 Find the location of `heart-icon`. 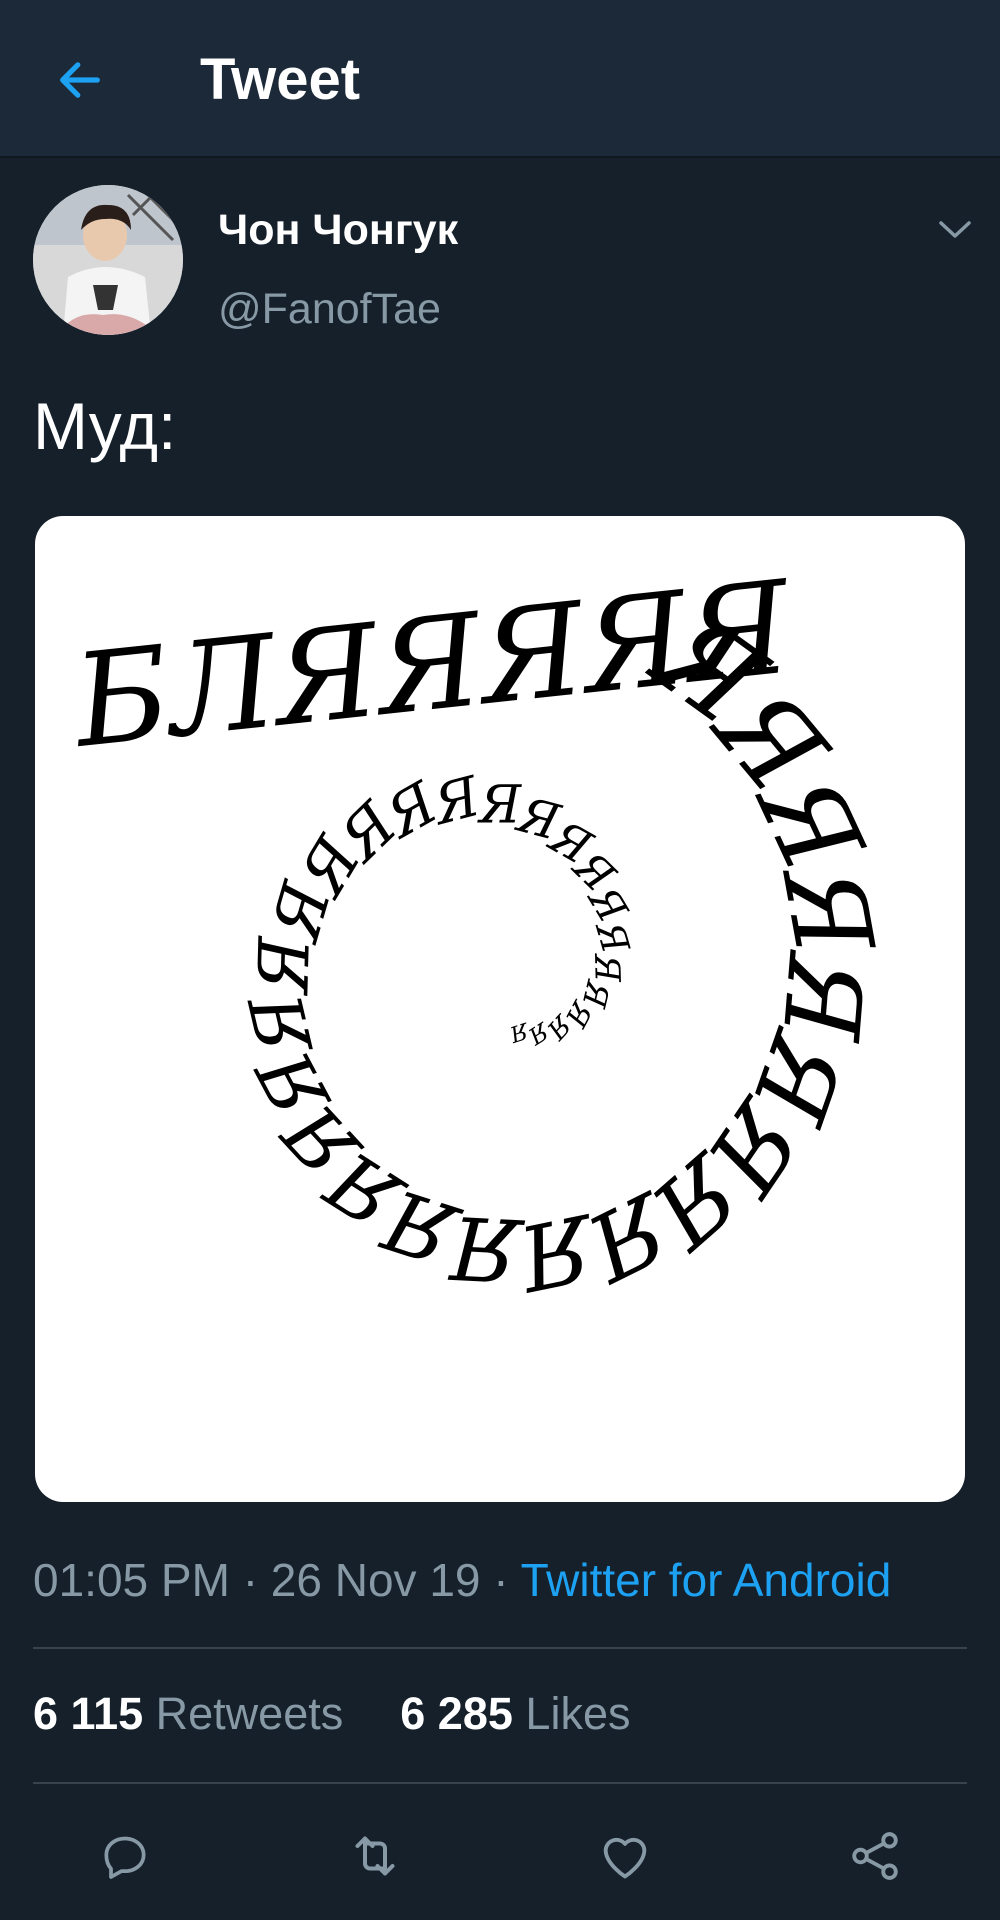

heart-icon is located at coordinates (625, 1858).